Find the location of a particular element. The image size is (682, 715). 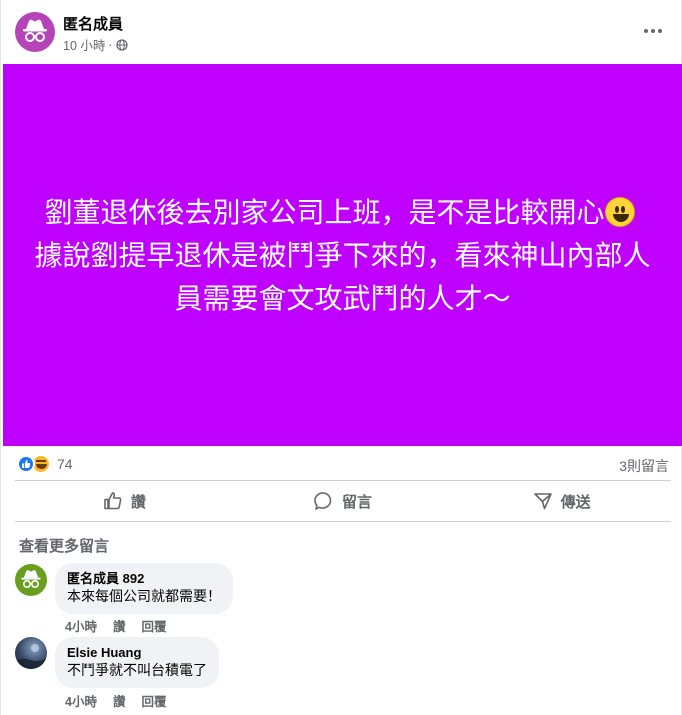

more-options-button is located at coordinates (653, 31).